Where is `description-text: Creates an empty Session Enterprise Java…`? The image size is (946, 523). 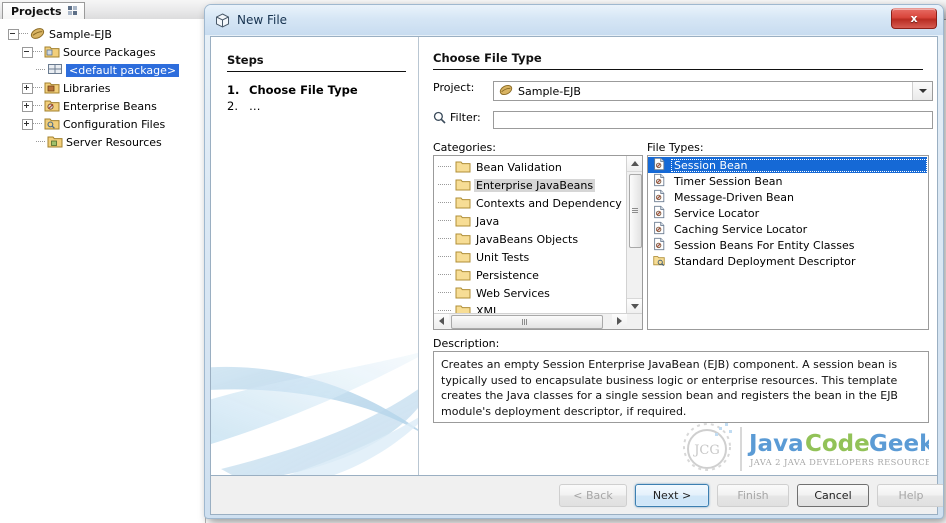
description-text: Creates an empty Session Enterprise Java… is located at coordinates (681, 387).